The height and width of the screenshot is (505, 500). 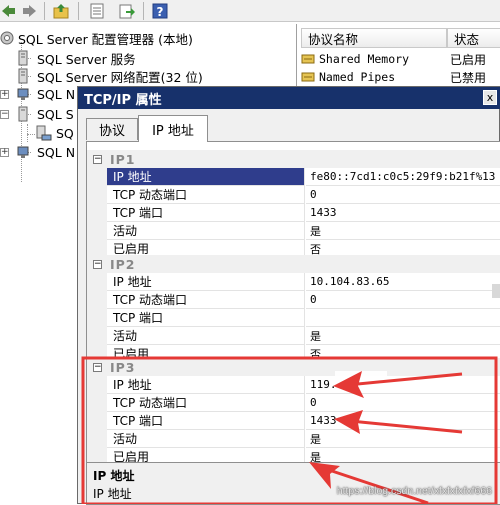 What do you see at coordinates (173, 128) in the screenshot?
I see `tab-ip-address: IP 地址` at bounding box center [173, 128].